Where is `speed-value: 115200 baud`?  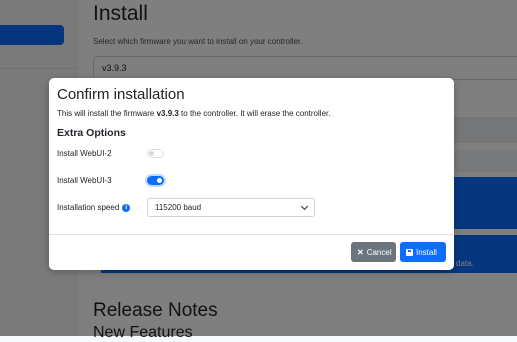
speed-value: 115200 baud is located at coordinates (178, 207).